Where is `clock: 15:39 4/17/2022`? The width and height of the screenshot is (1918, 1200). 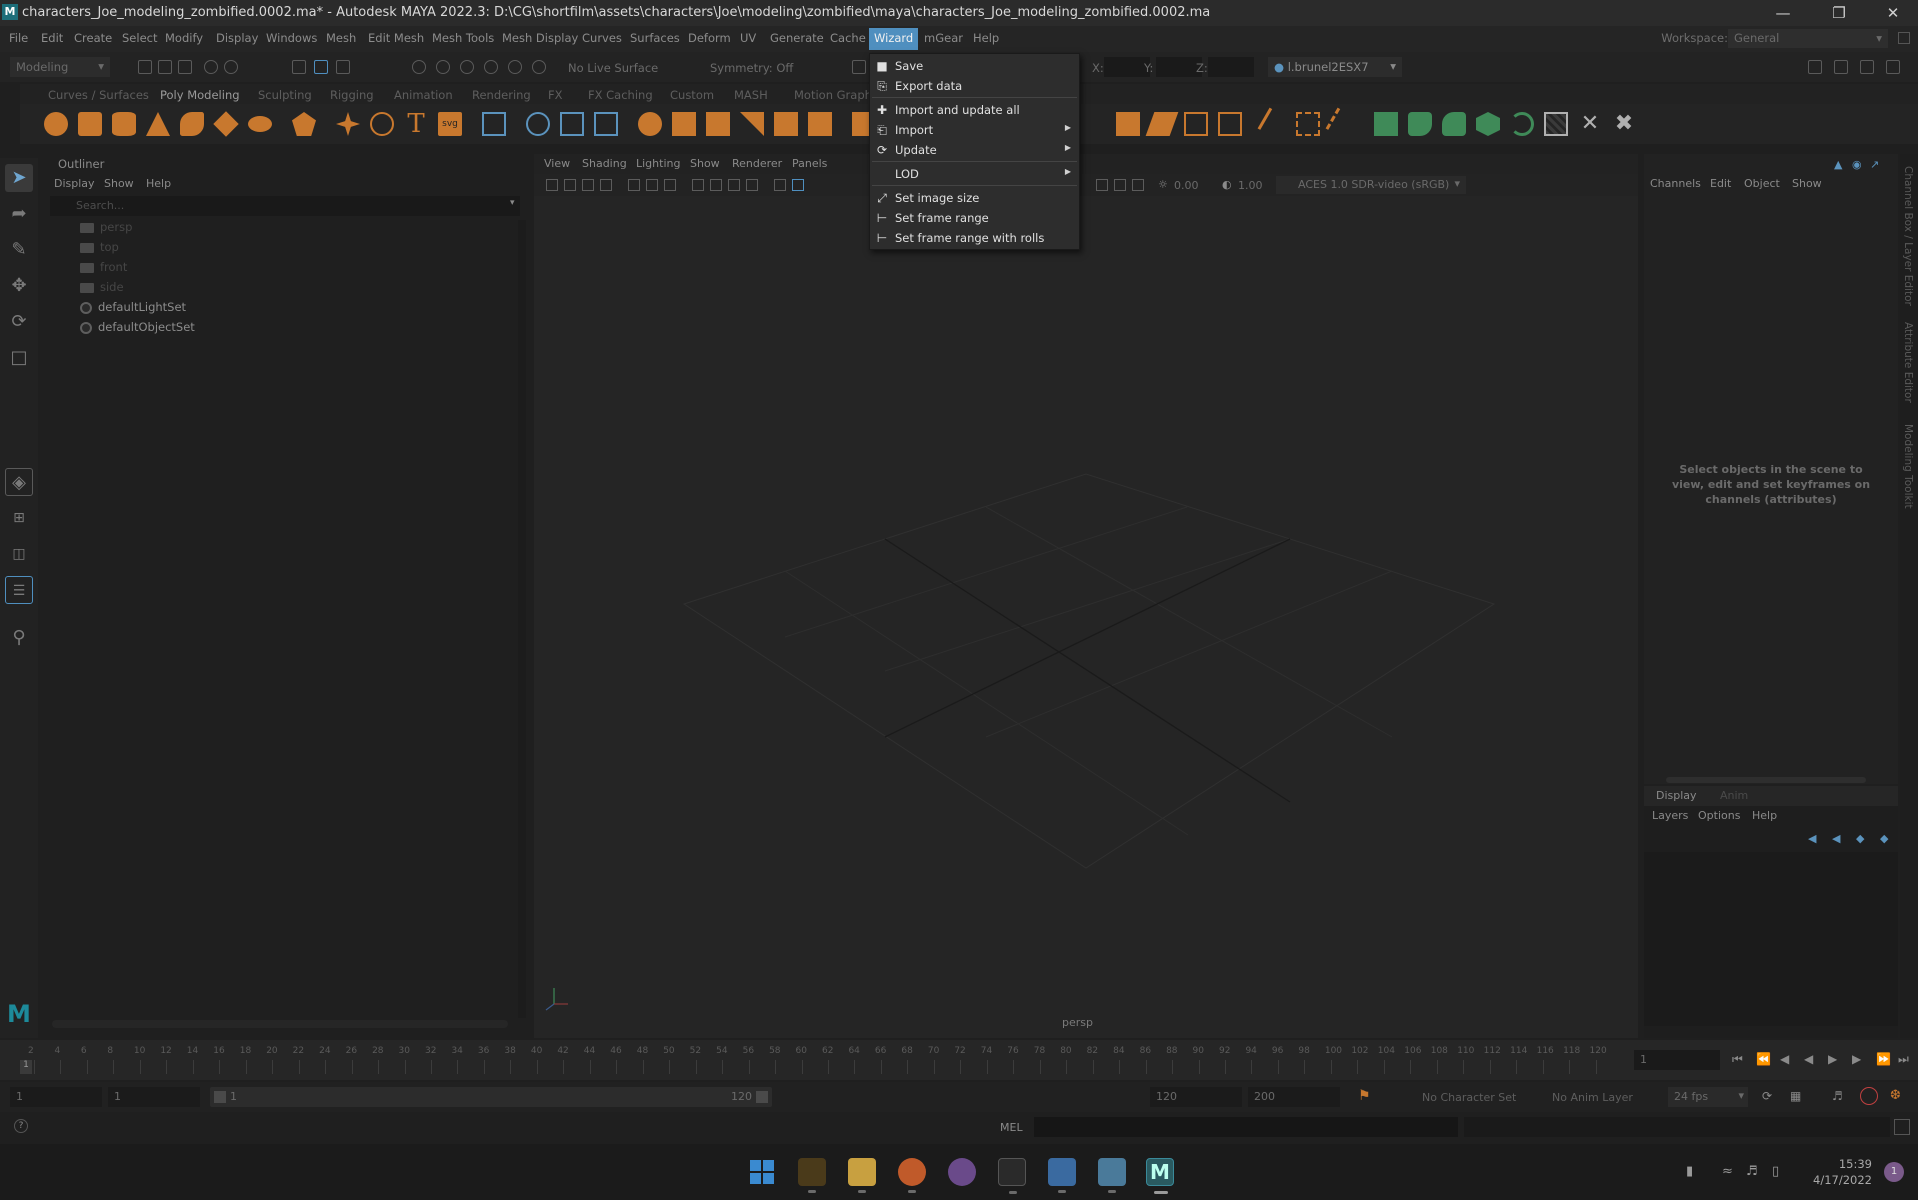 clock: 15:39 4/17/2022 is located at coordinates (1842, 1172).